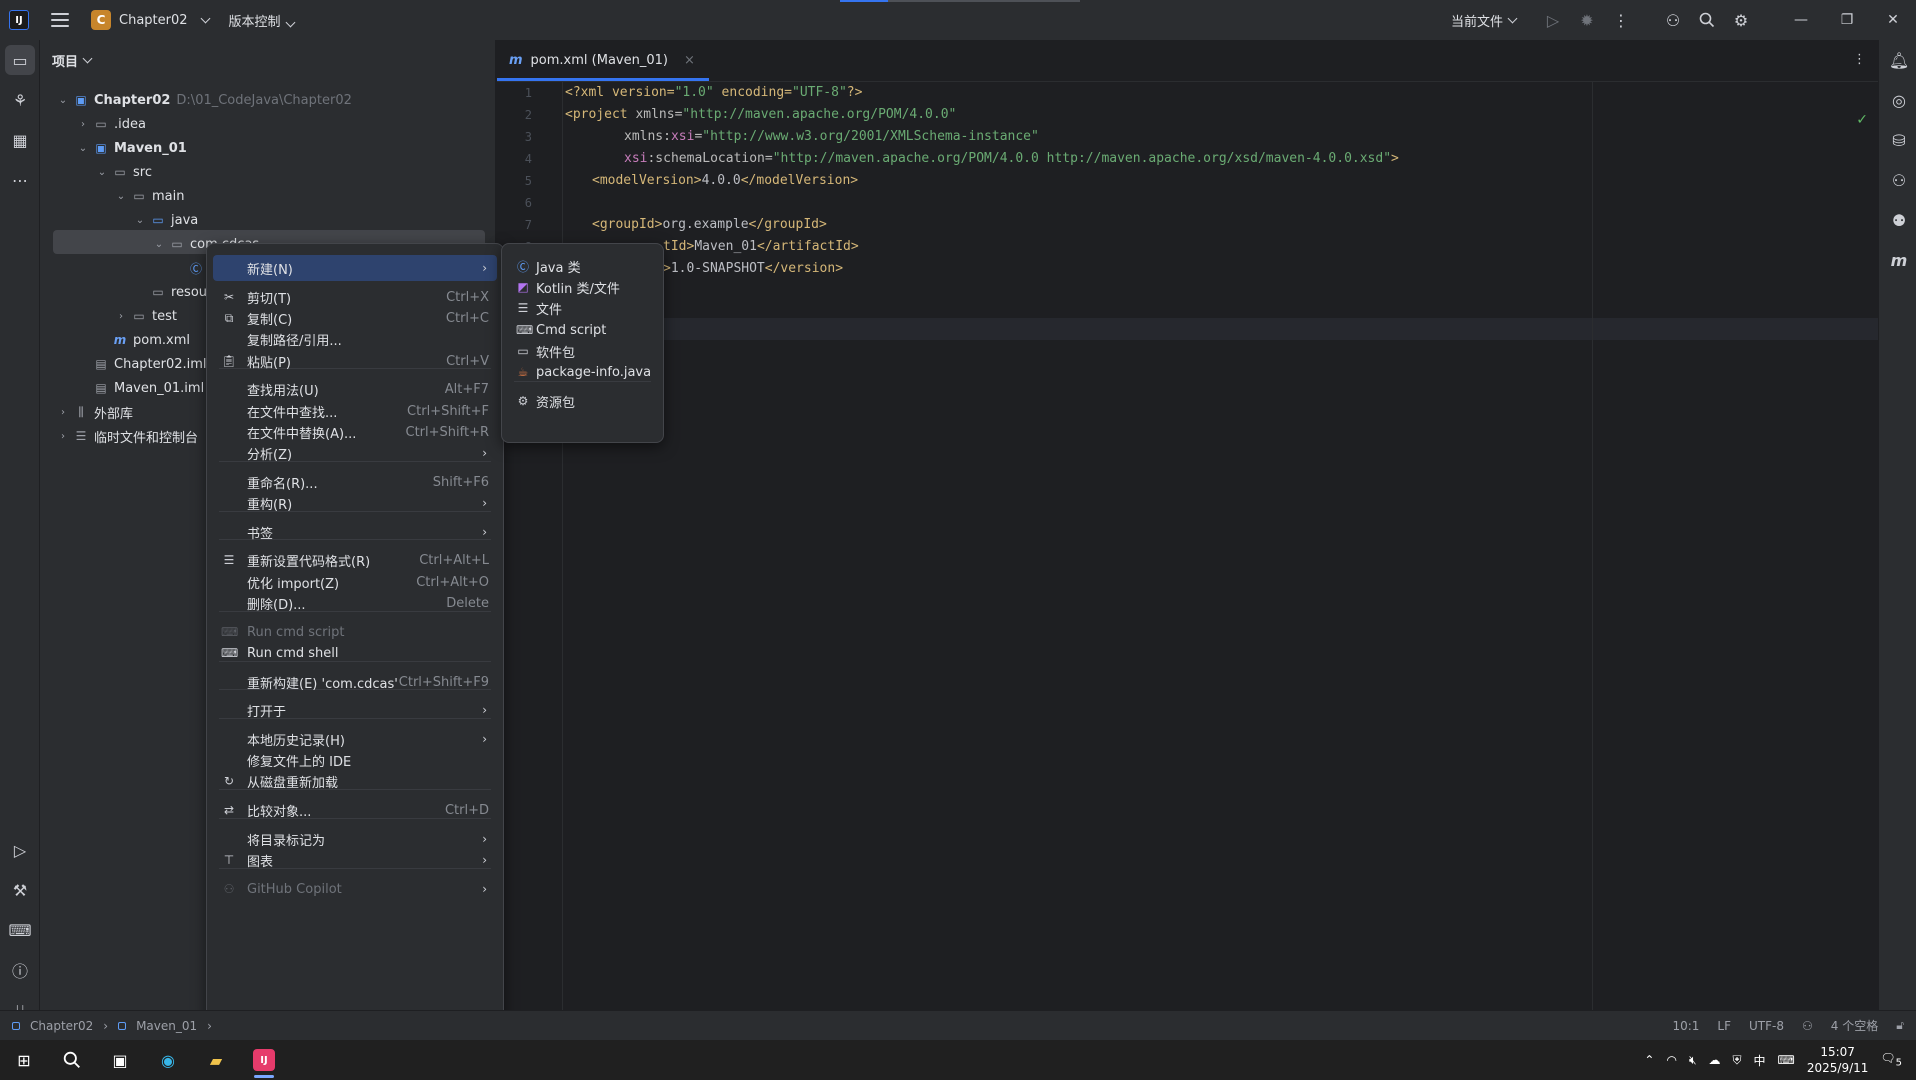 The width and height of the screenshot is (1916, 1080). What do you see at coordinates (355, 860) in the screenshot?
I see `menu-item: ⊤ 图表 ›` at bounding box center [355, 860].